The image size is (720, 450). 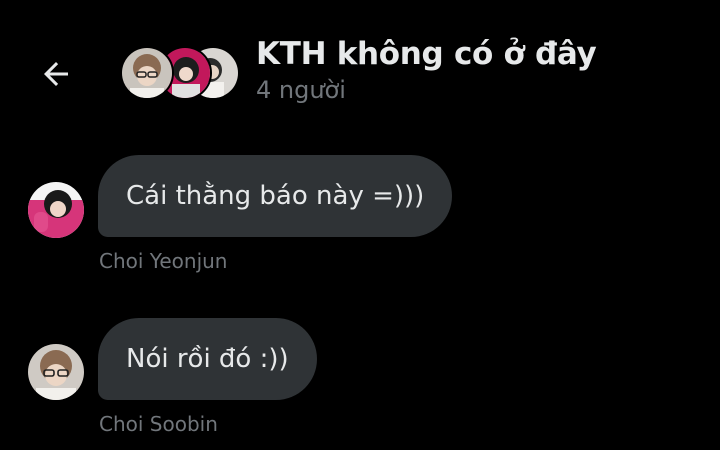 What do you see at coordinates (158, 424) in the screenshot?
I see `sender-name: Choi Soobin` at bounding box center [158, 424].